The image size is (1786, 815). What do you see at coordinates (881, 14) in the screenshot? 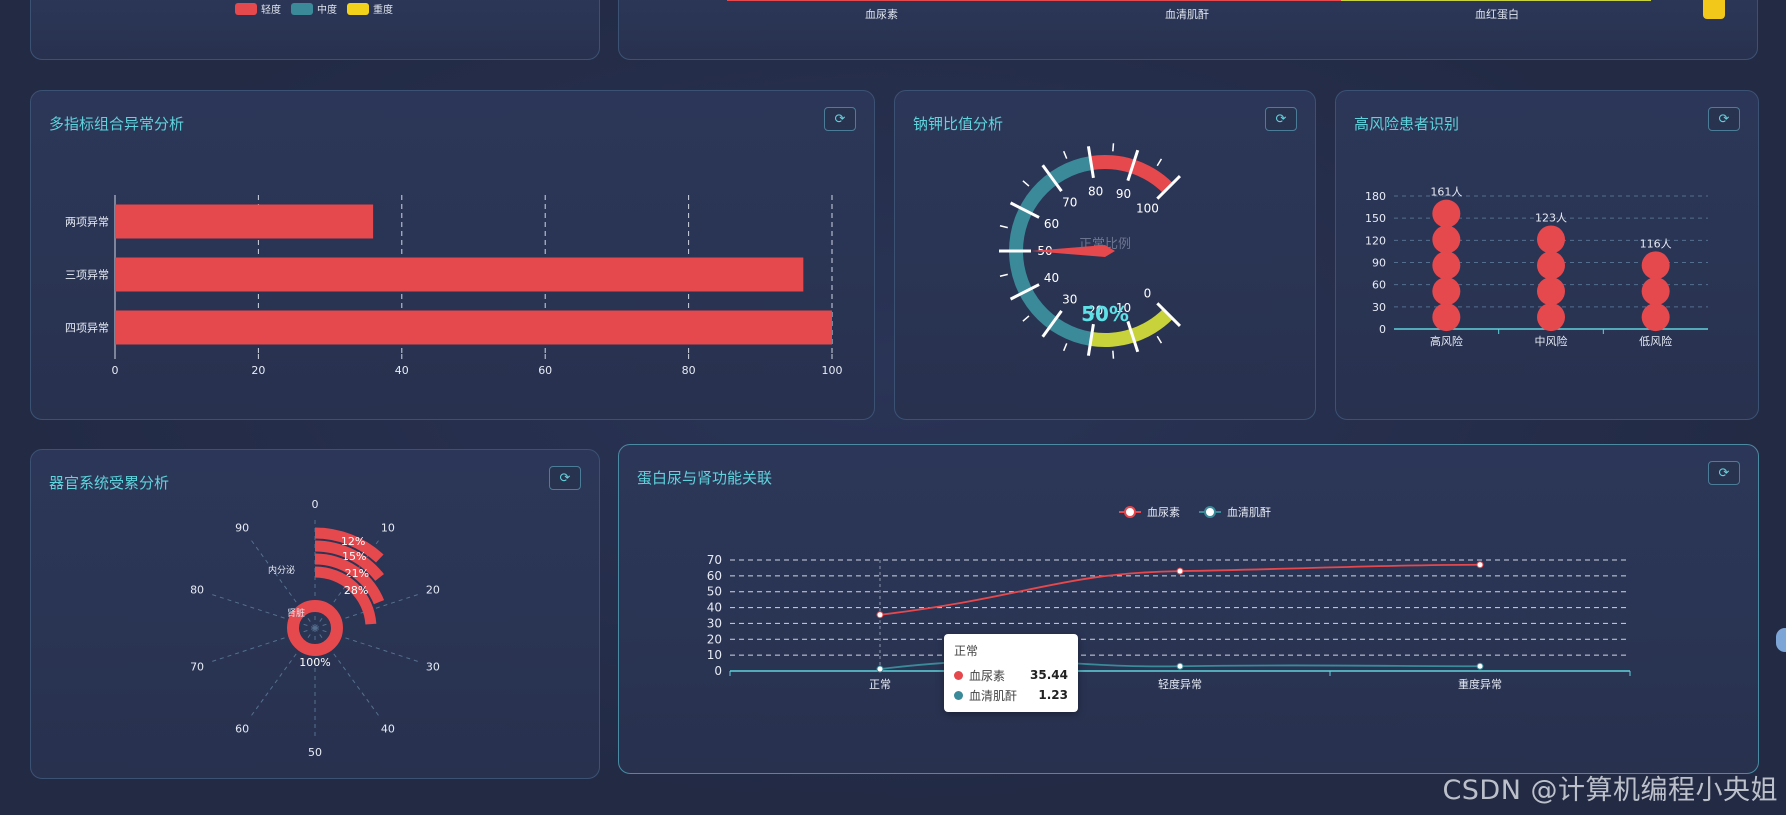
I see `top-axis-label: 血尿素` at bounding box center [881, 14].